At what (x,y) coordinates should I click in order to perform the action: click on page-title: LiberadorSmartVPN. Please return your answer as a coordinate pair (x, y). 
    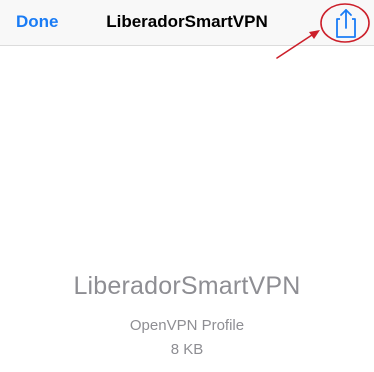
    Looking at the image, I should click on (187, 21).